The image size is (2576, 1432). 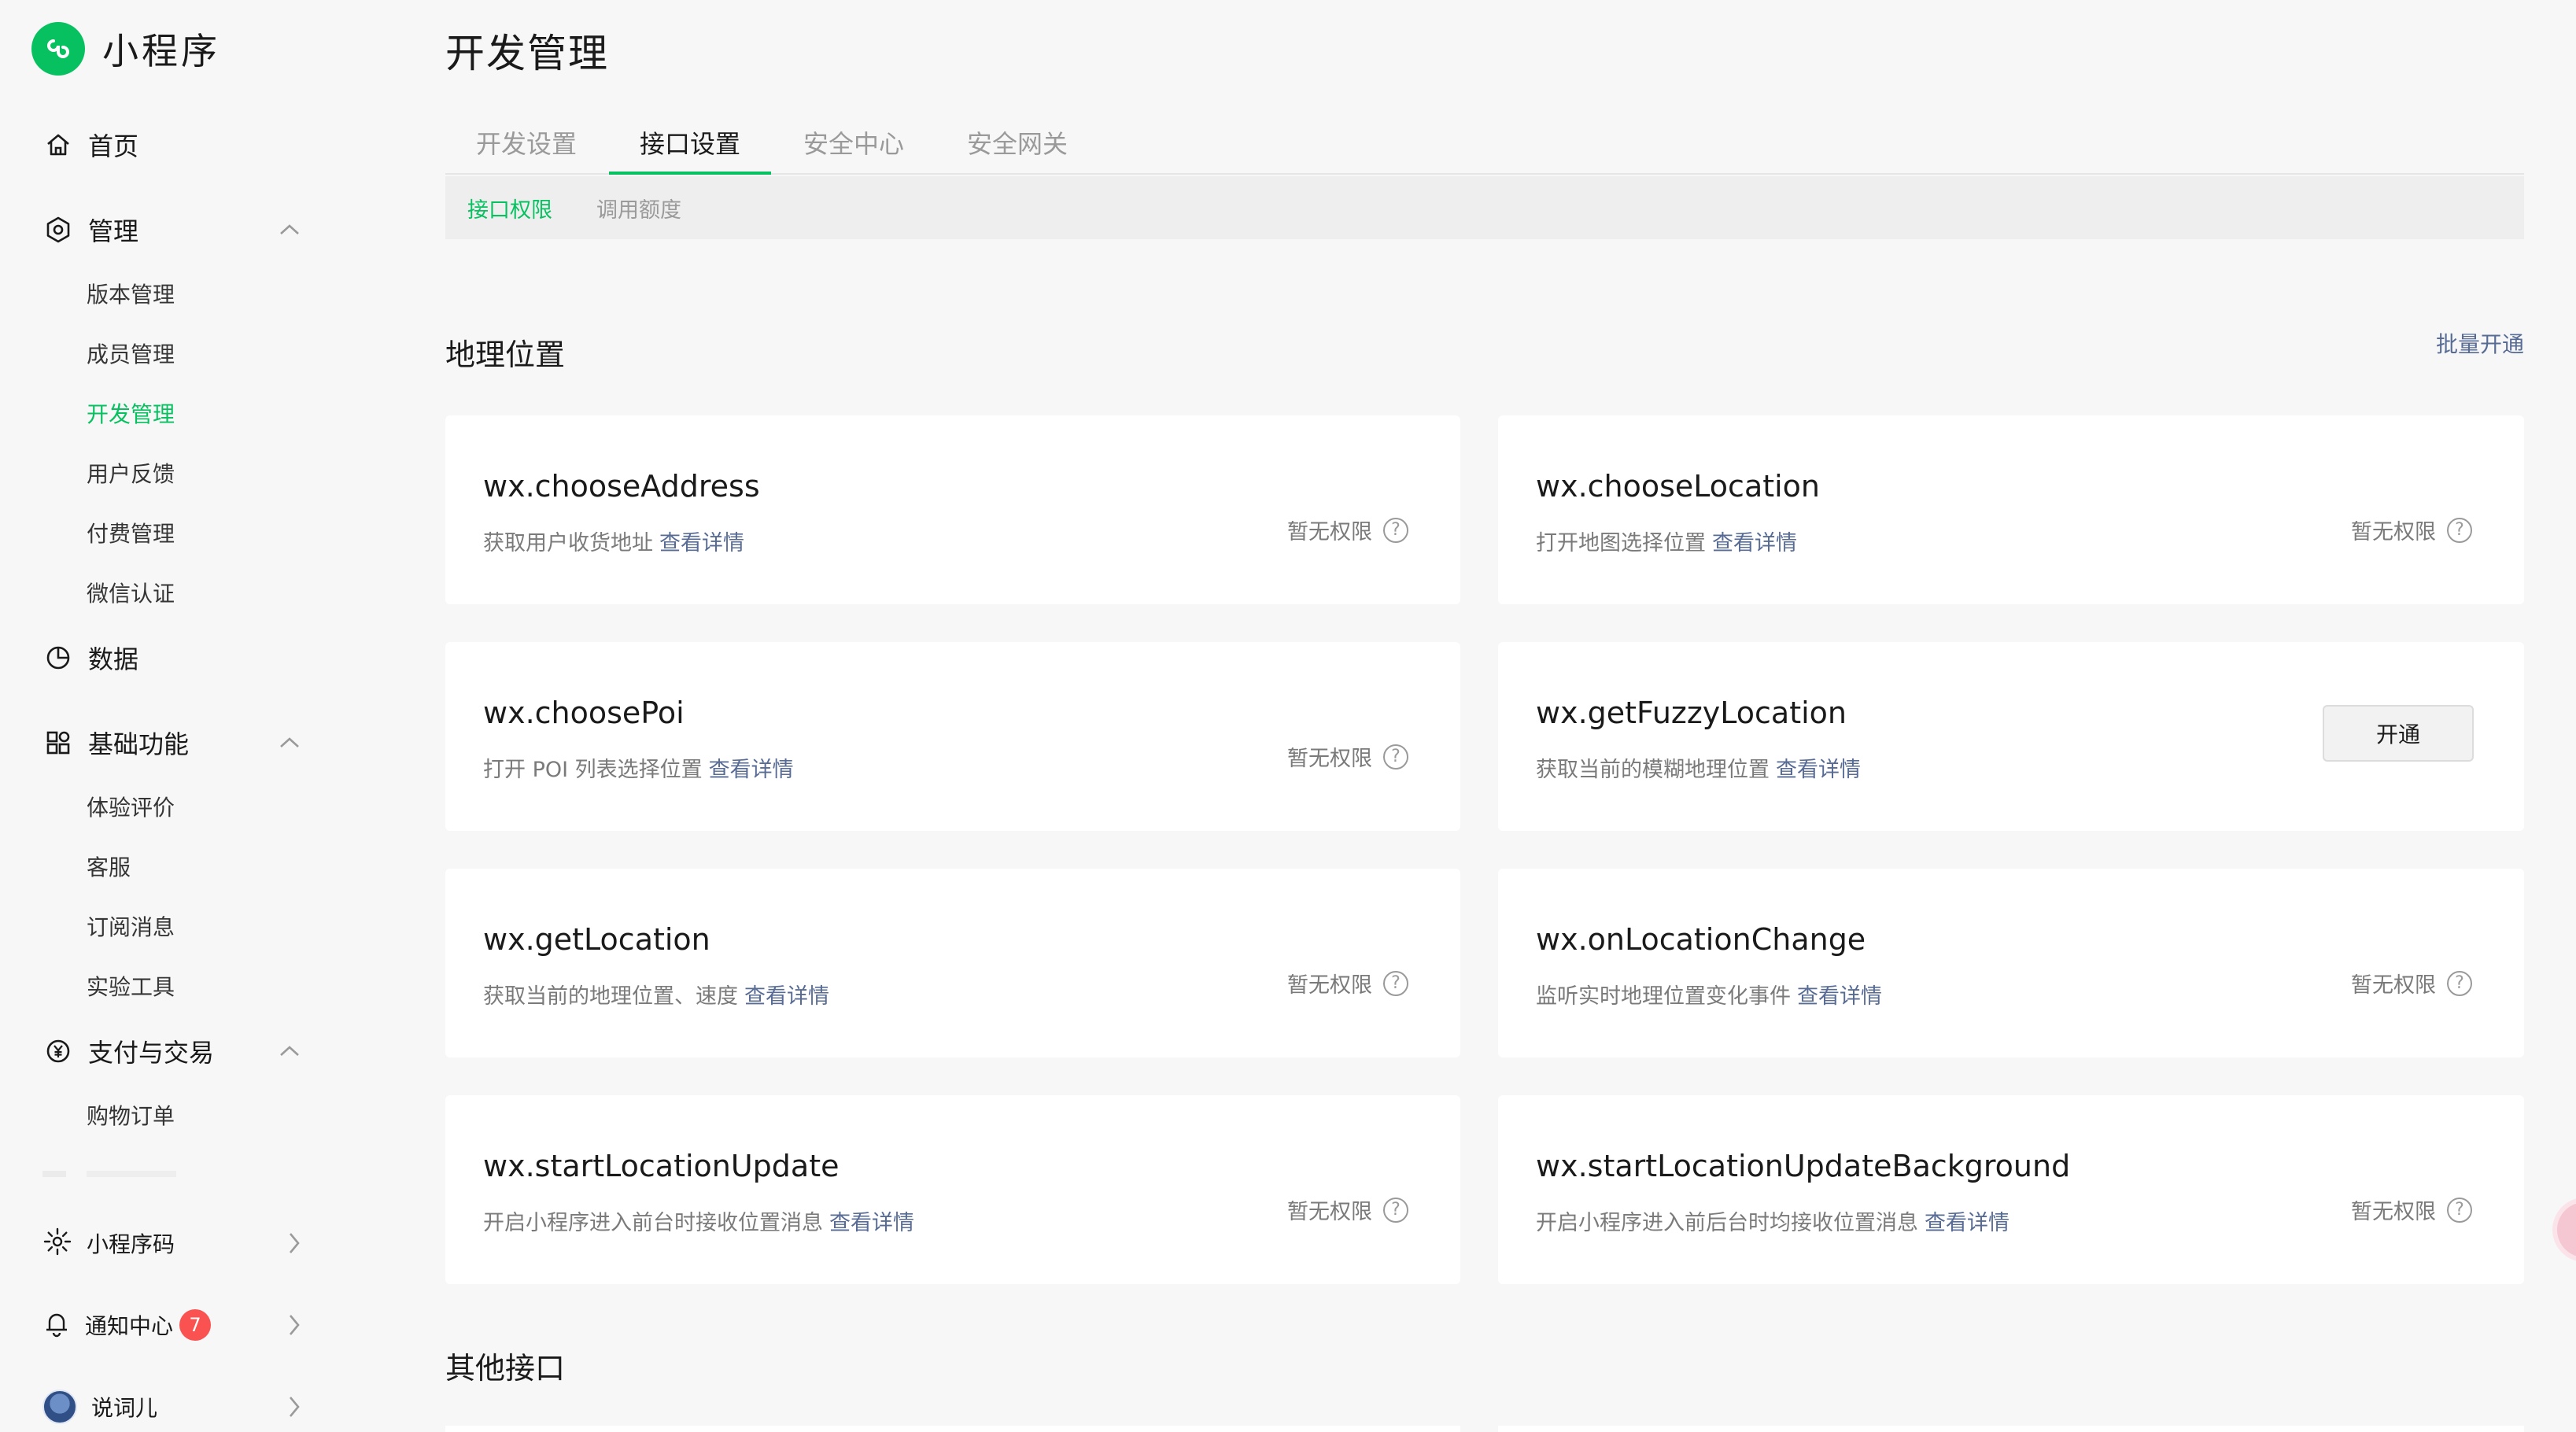 I want to click on settings-hexagon-icon, so click(x=58, y=229).